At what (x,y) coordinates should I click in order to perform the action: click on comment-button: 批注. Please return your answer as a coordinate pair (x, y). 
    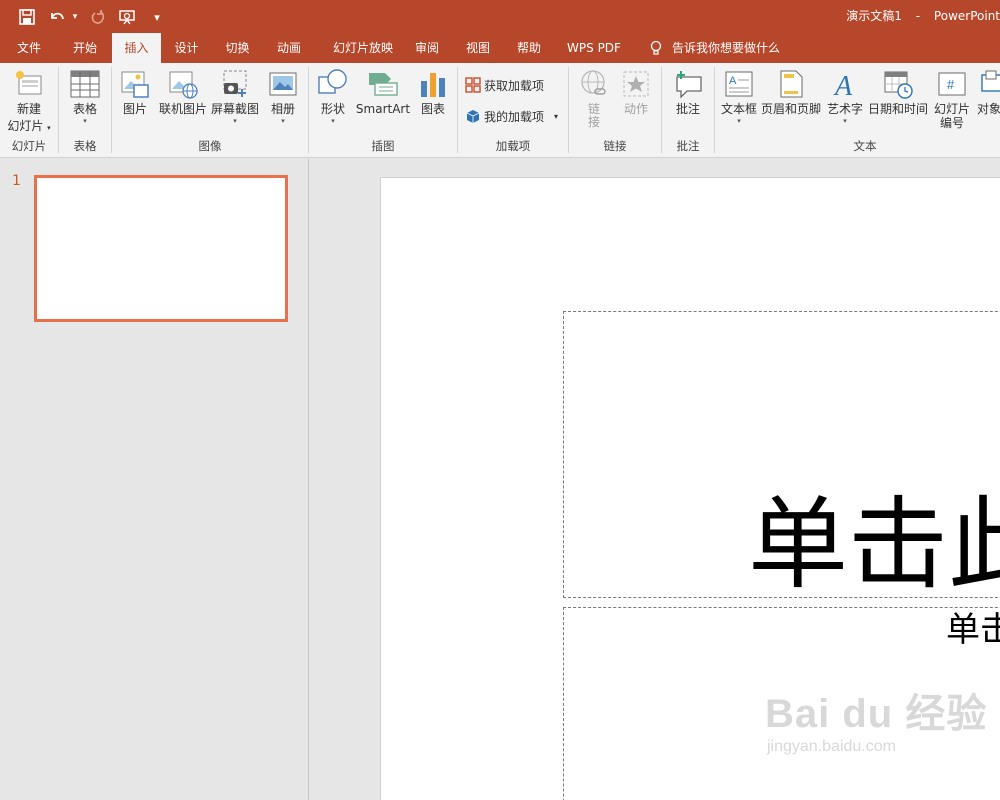
    Looking at the image, I should click on (688, 92).